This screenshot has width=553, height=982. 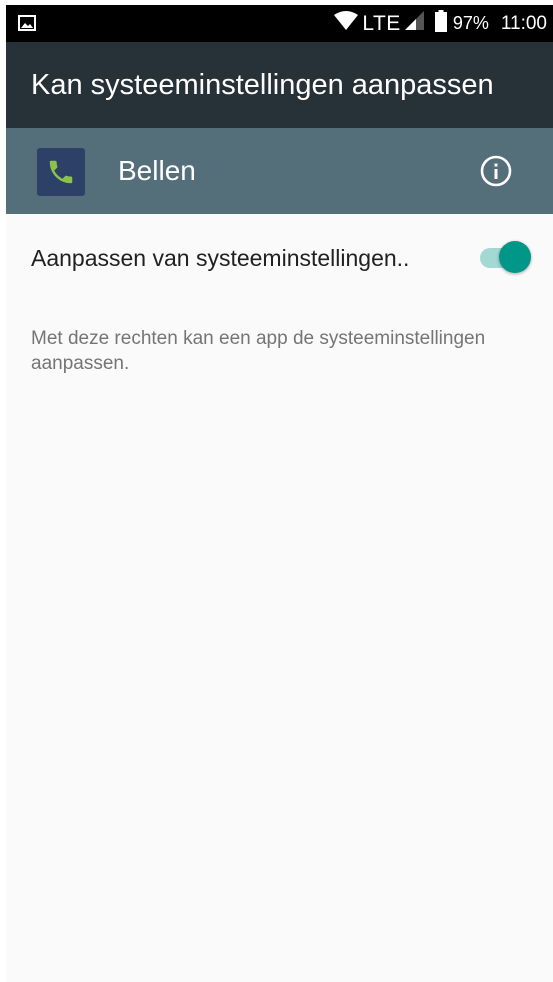 I want to click on app-header: Bellen, so click(x=279, y=171).